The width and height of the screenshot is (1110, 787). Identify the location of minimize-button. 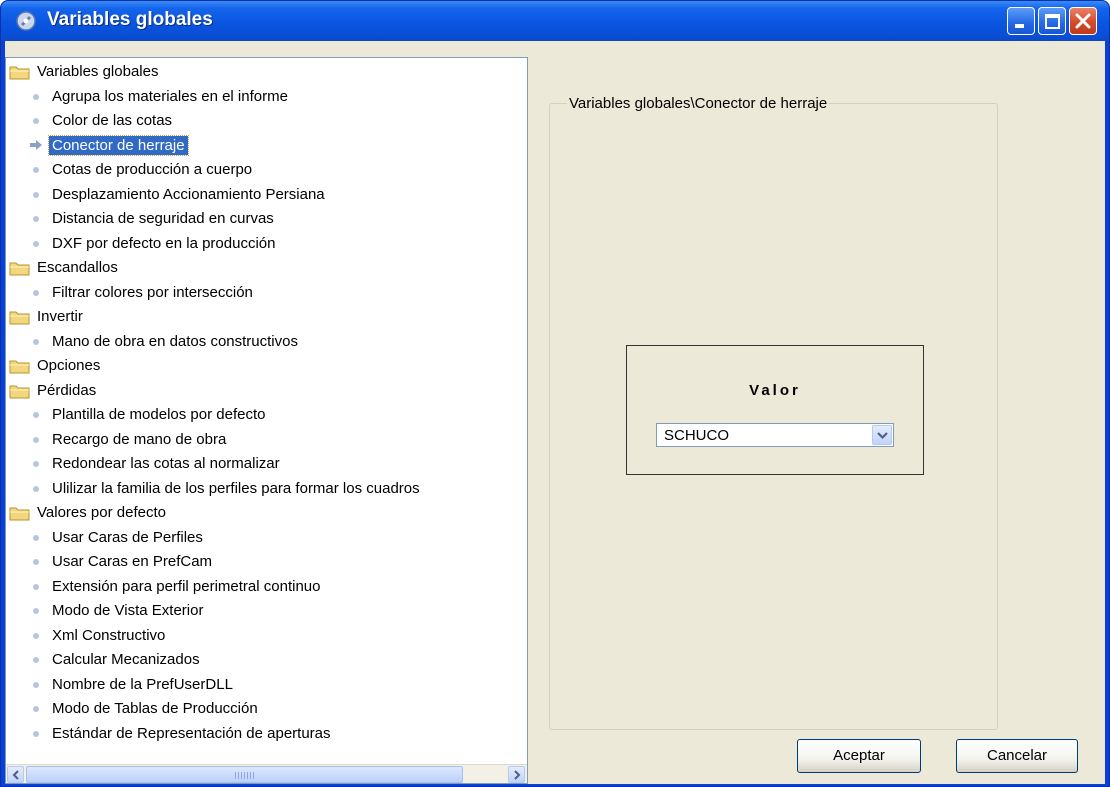
(1021, 21).